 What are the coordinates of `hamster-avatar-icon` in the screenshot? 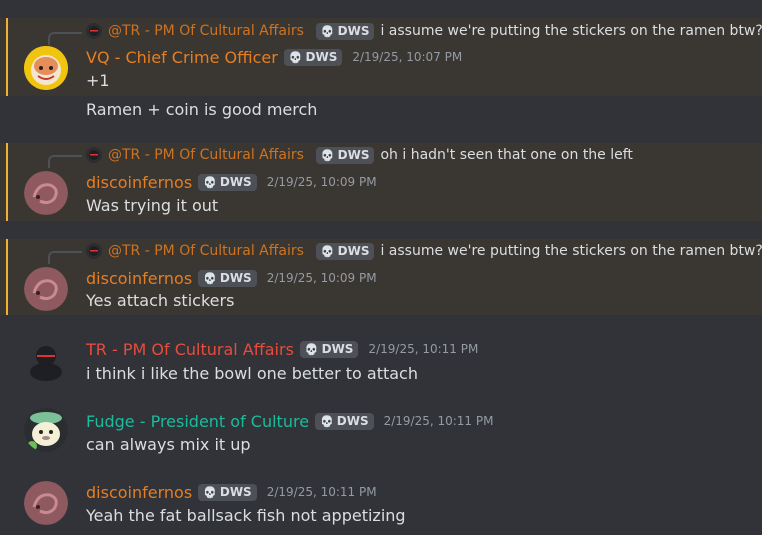 It's located at (46, 68).